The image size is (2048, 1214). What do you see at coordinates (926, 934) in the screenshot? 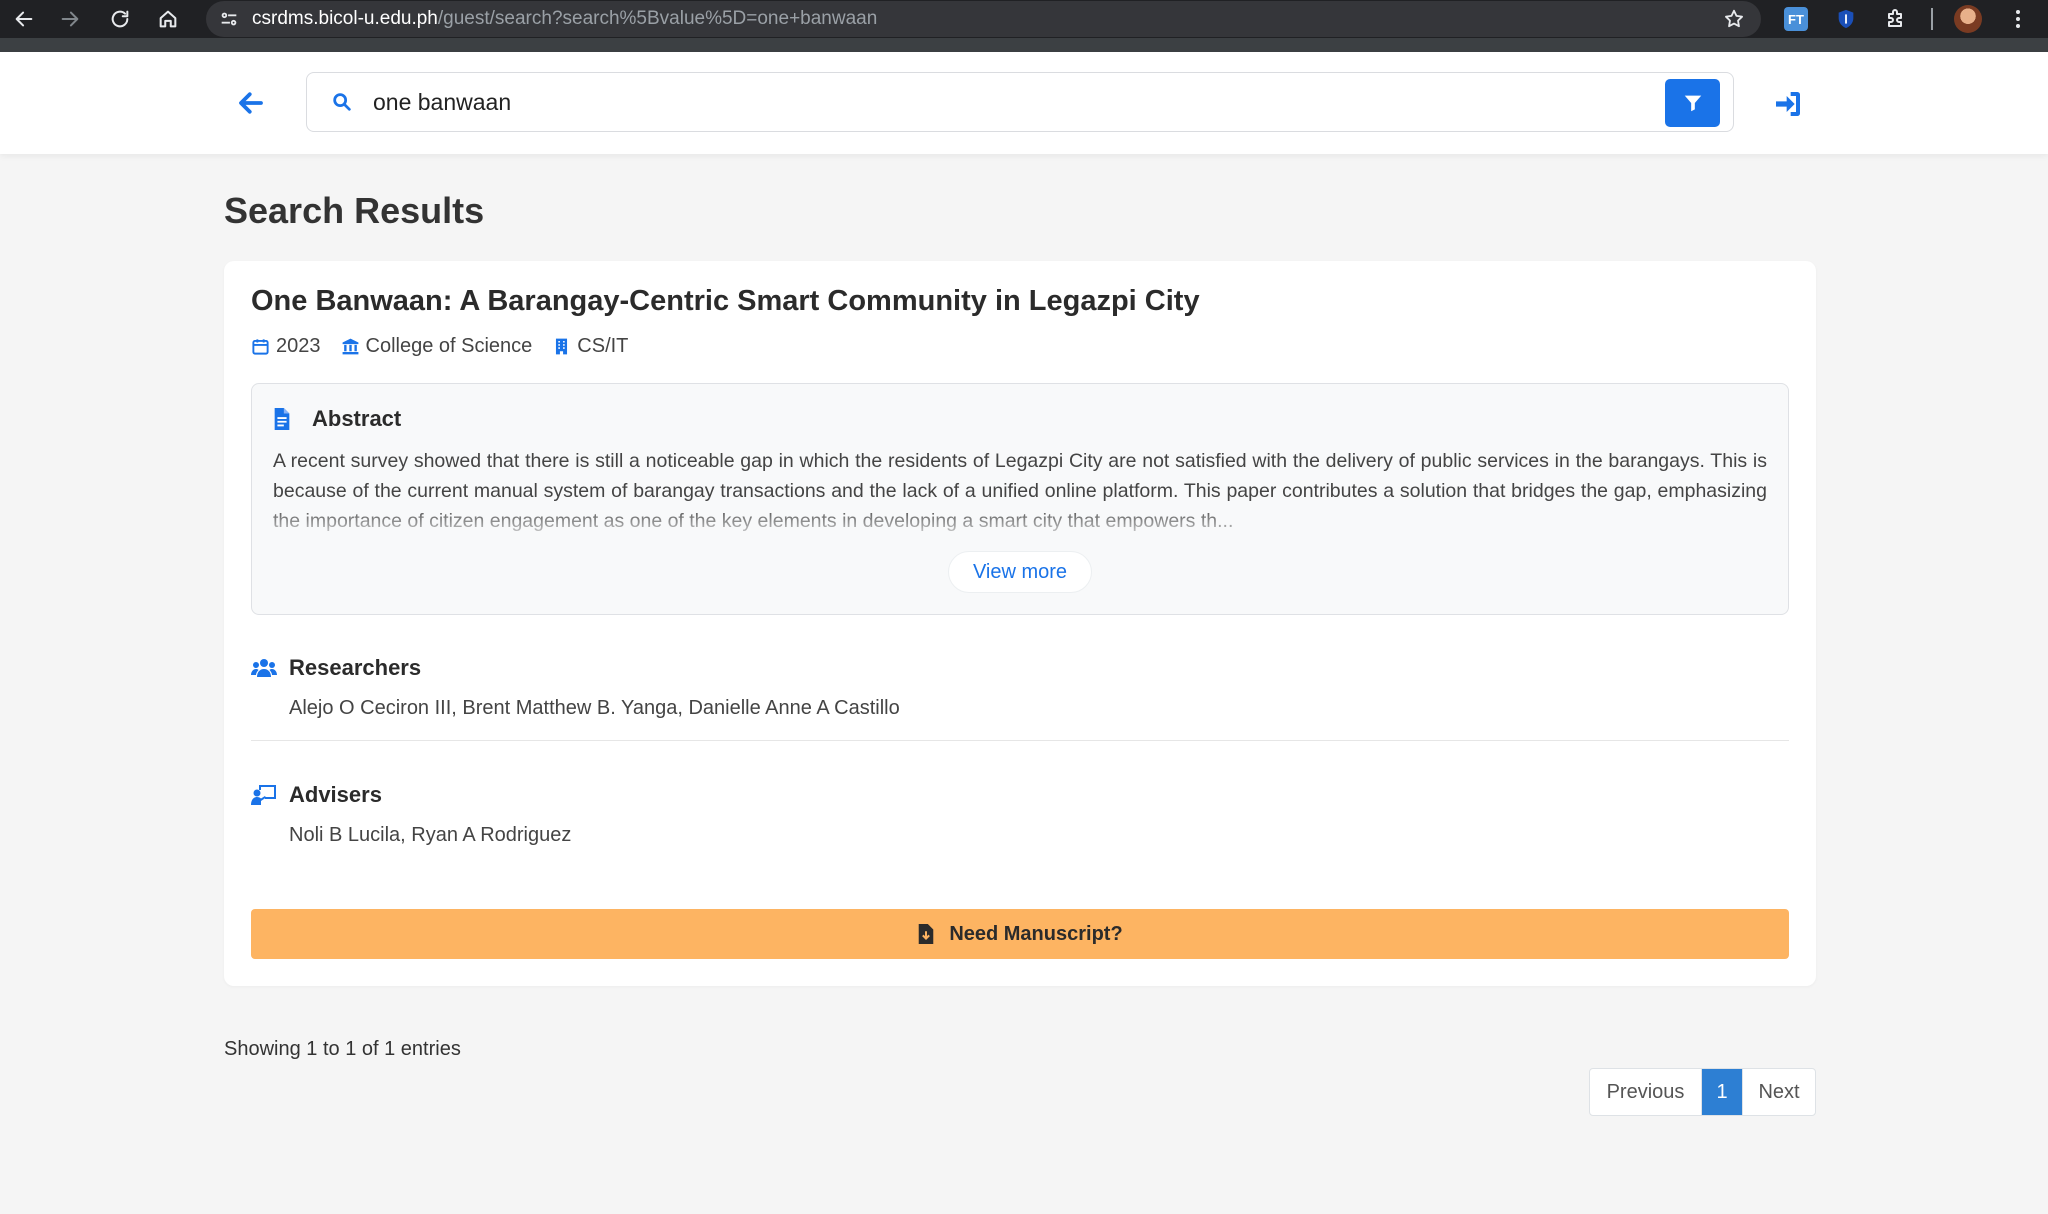
I see `file-download-icon` at bounding box center [926, 934].